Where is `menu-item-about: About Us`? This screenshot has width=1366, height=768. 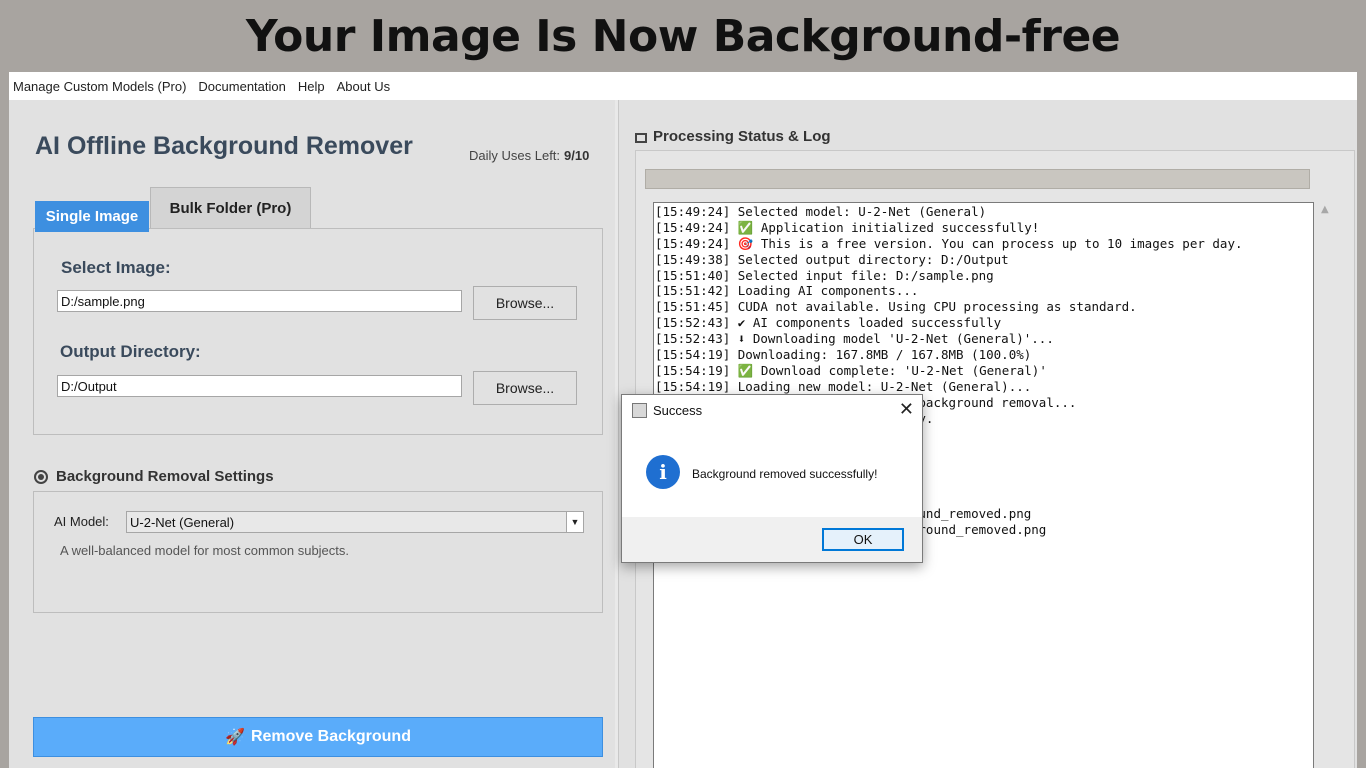 menu-item-about: About Us is located at coordinates (365, 86).